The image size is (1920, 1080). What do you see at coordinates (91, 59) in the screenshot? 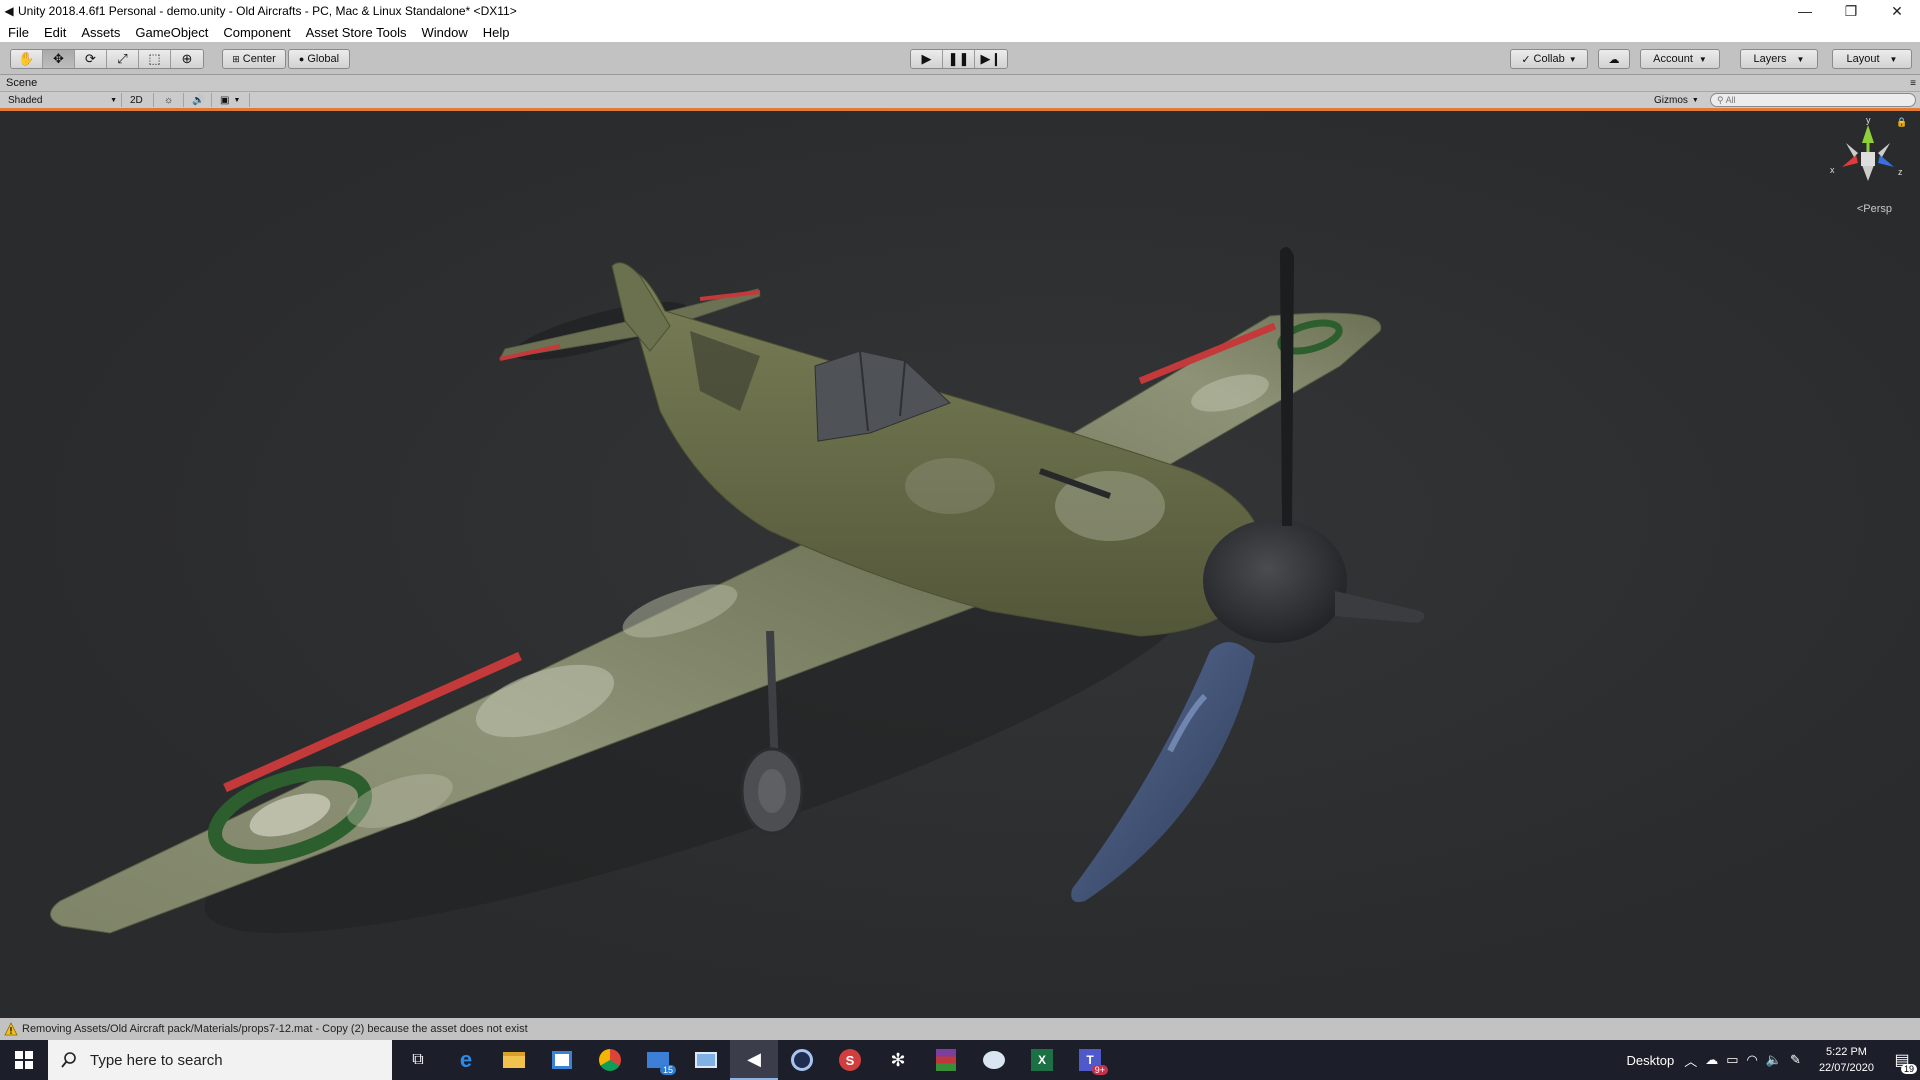
I see `rotate-tool-icon: ⟳` at bounding box center [91, 59].